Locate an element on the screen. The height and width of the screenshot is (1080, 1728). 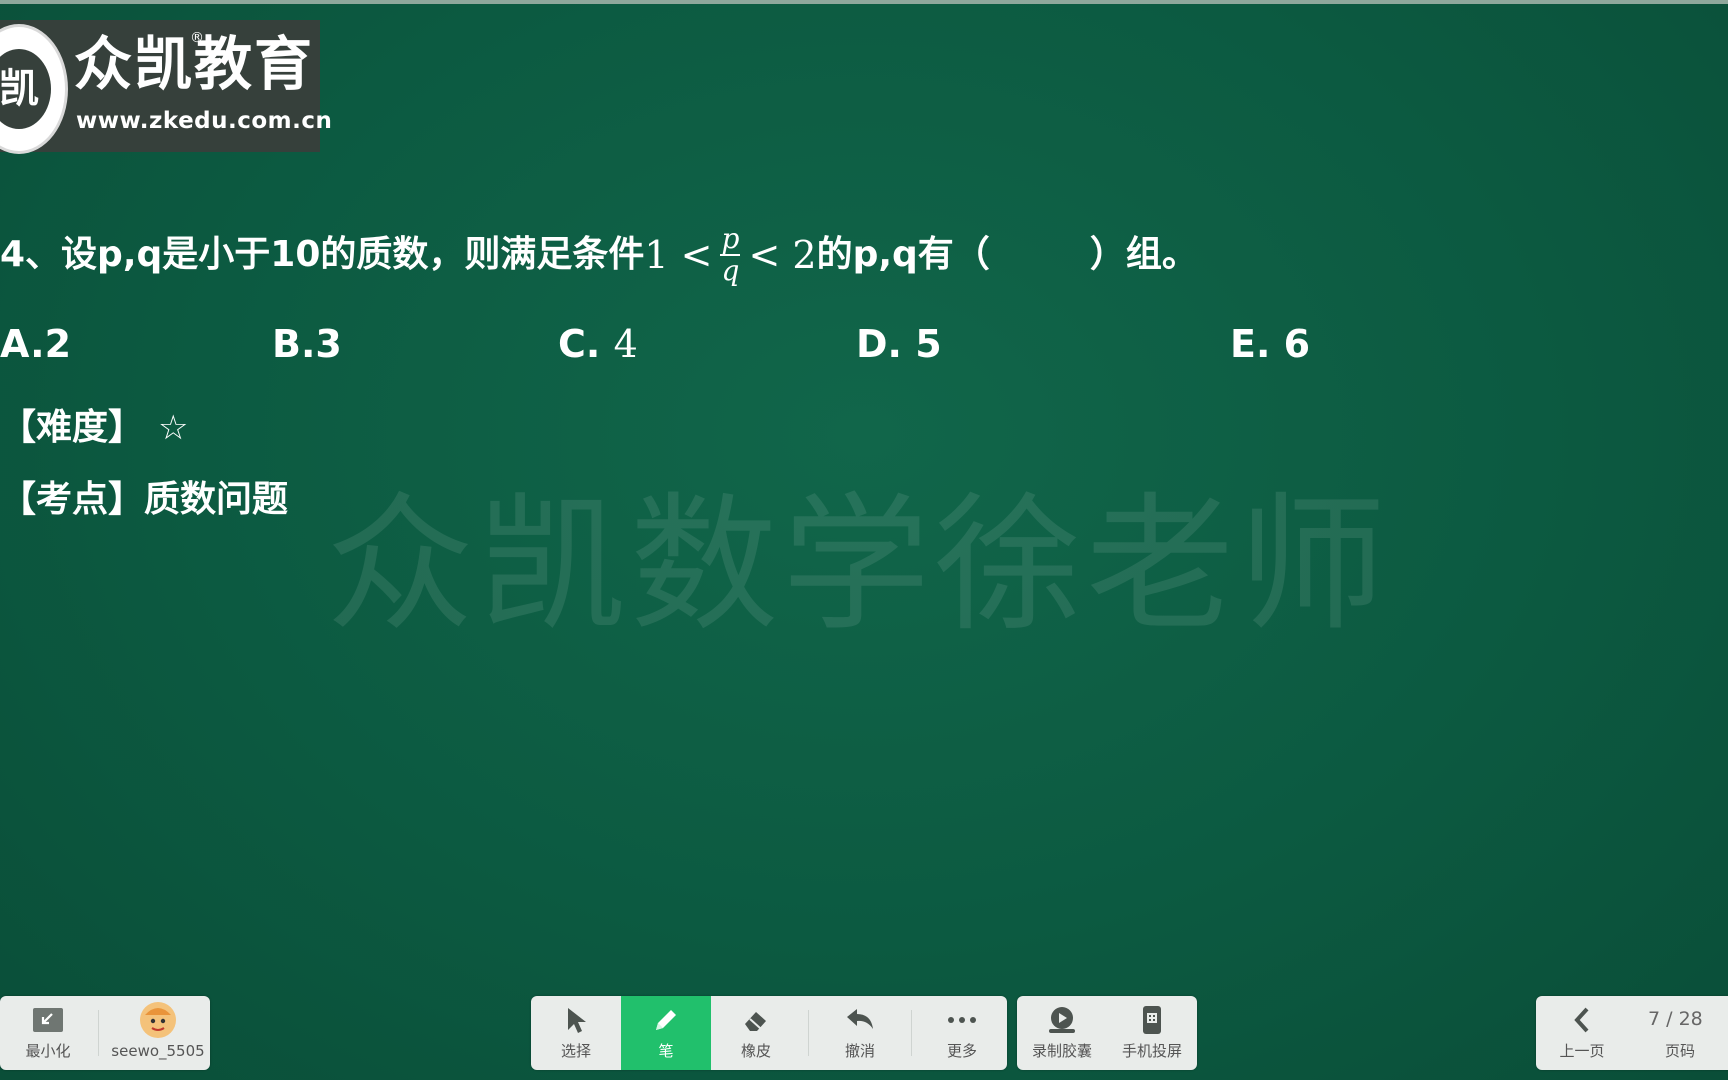
topic-value: 质数问题 is located at coordinates (216, 499).